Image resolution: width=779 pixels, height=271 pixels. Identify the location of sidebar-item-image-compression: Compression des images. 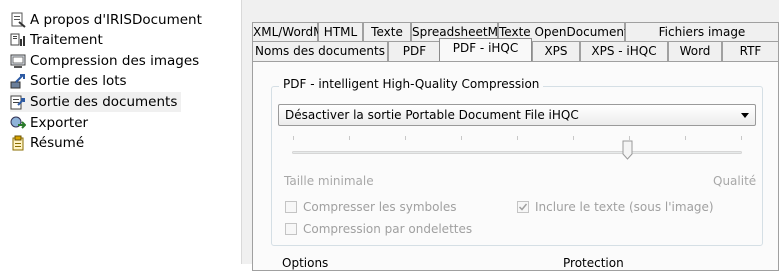
(106, 61).